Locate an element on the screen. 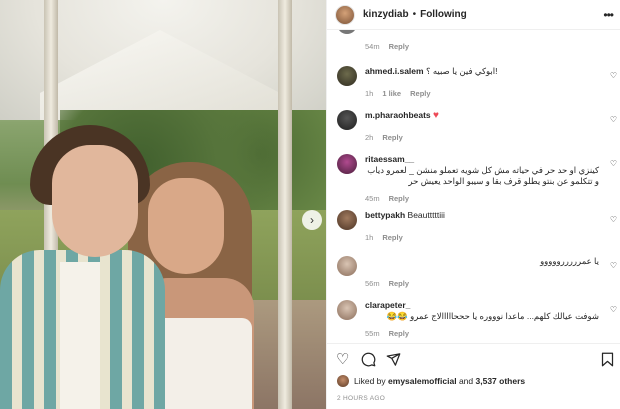 Image resolution: width=620 pixels, height=409 pixels. comment-time: 2h is located at coordinates (369, 137).